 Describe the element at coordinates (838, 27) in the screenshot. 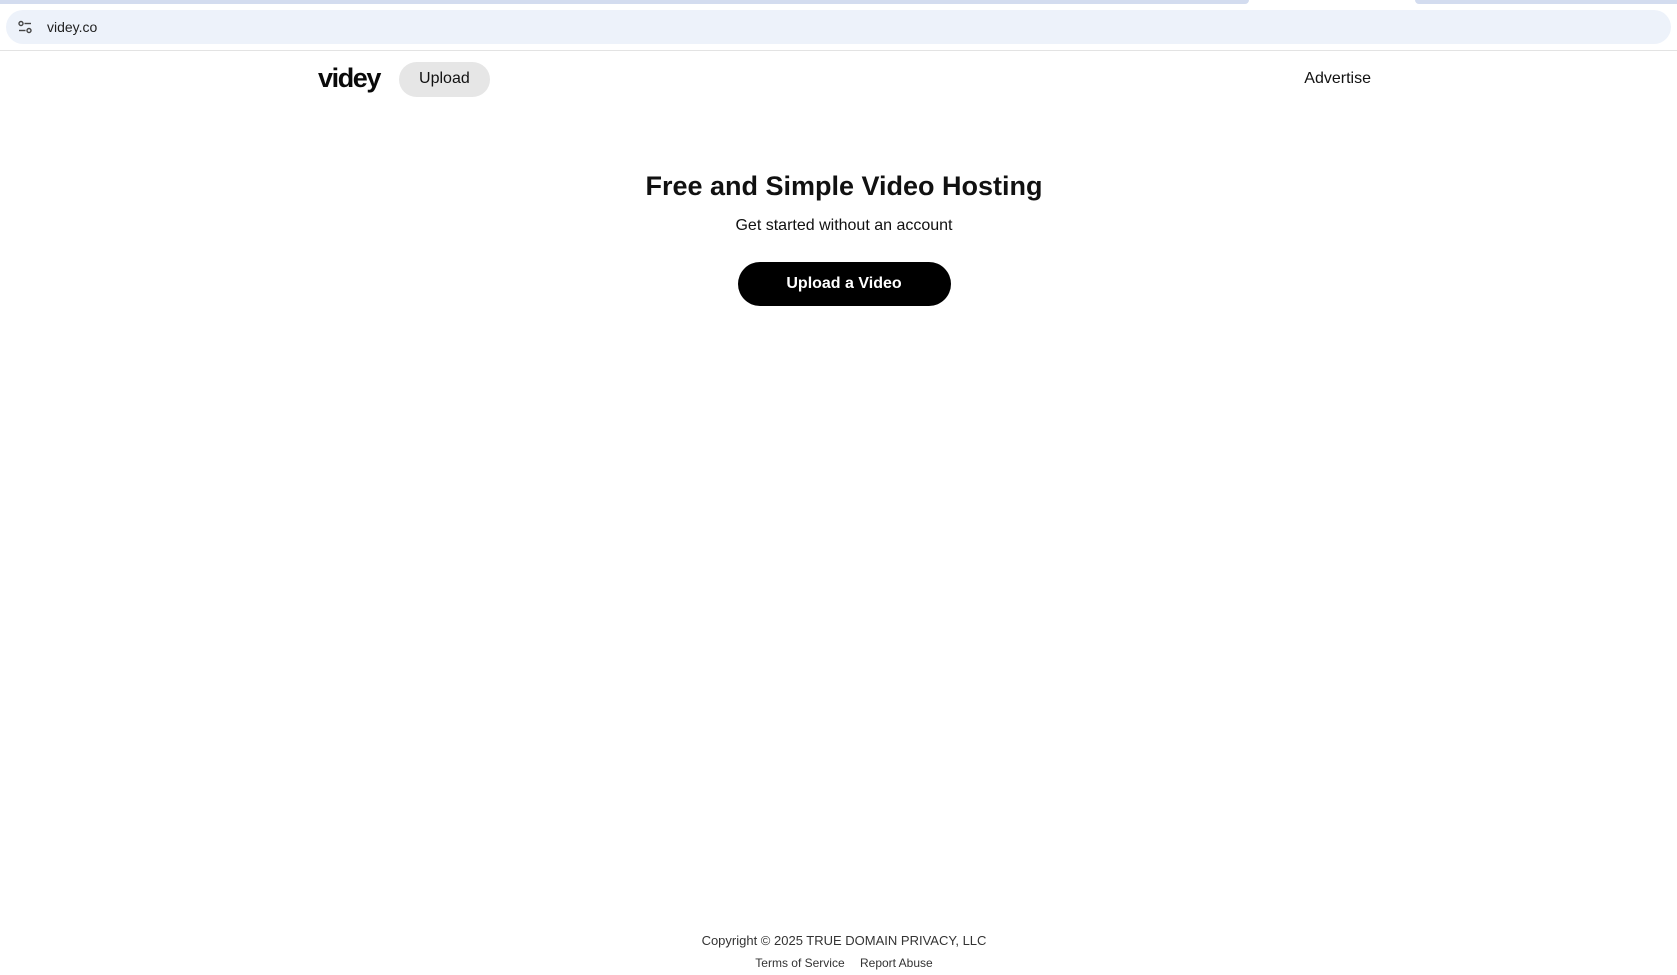

I see `address-bar: videy.co` at that location.